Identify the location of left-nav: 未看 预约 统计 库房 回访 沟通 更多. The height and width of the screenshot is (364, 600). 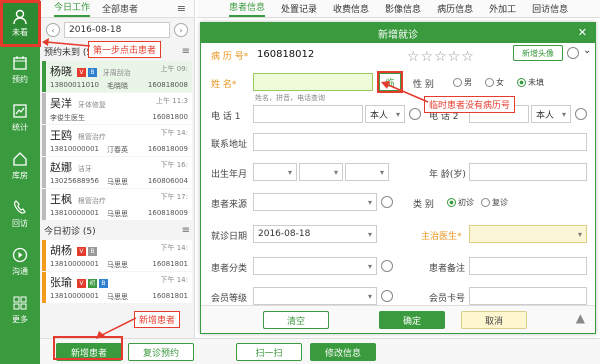
(20, 182).